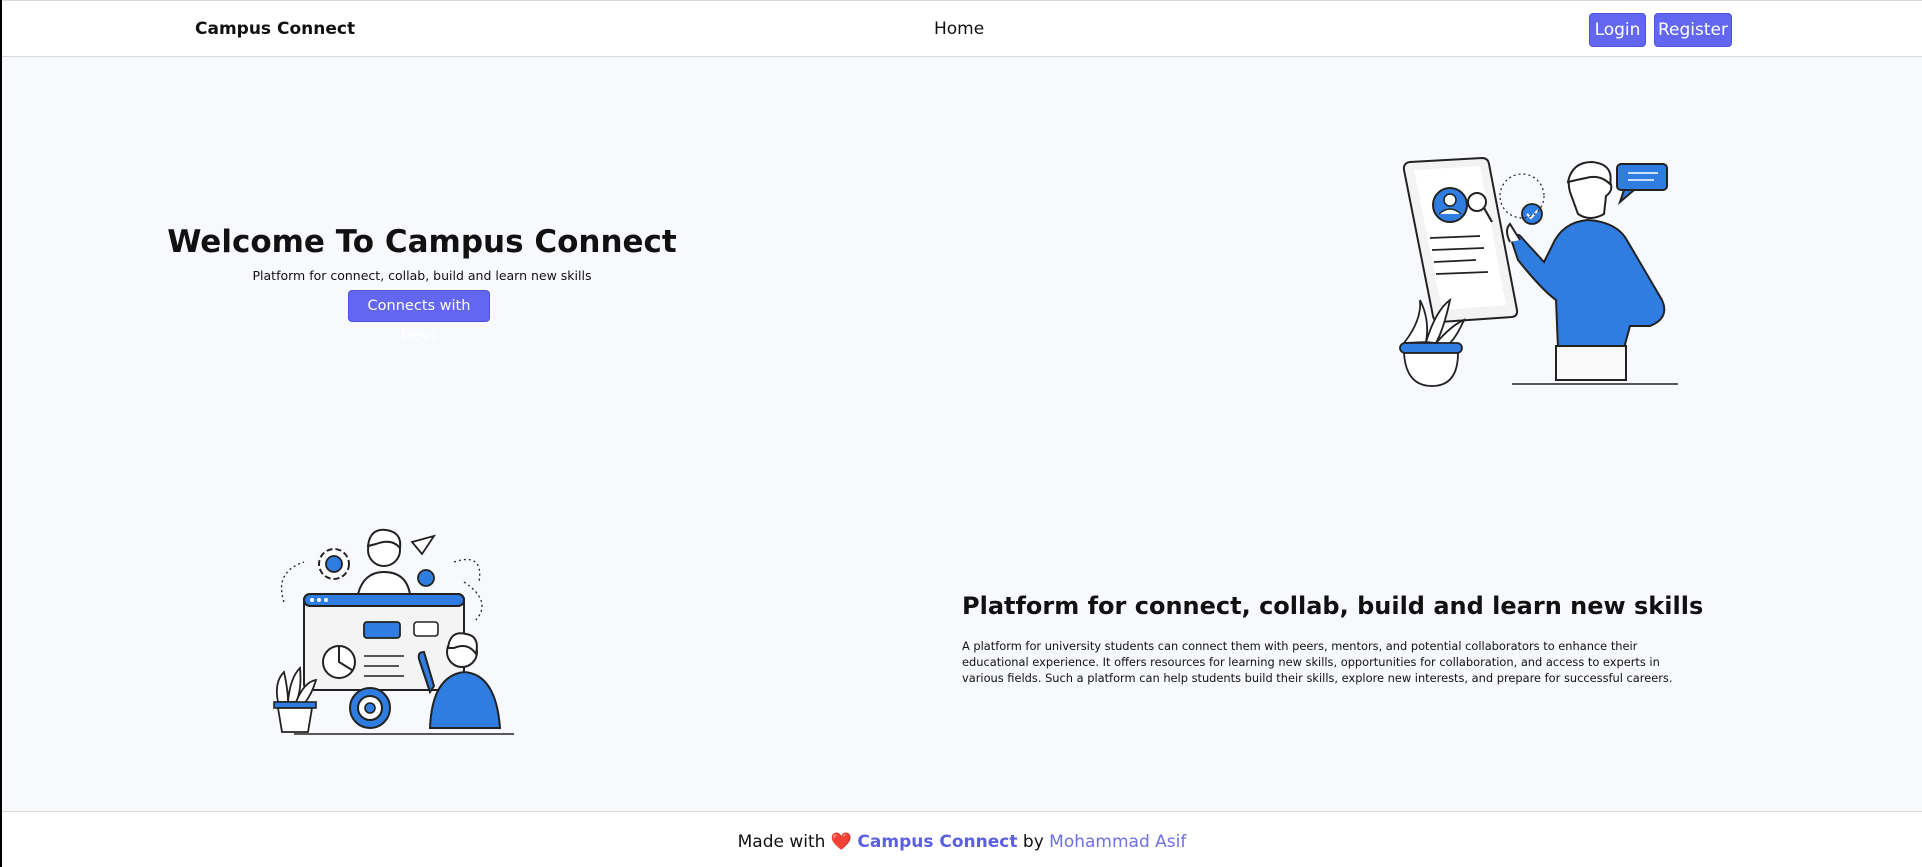 The height and width of the screenshot is (867, 1922). I want to click on chat-bubble-icon, so click(1642, 184).